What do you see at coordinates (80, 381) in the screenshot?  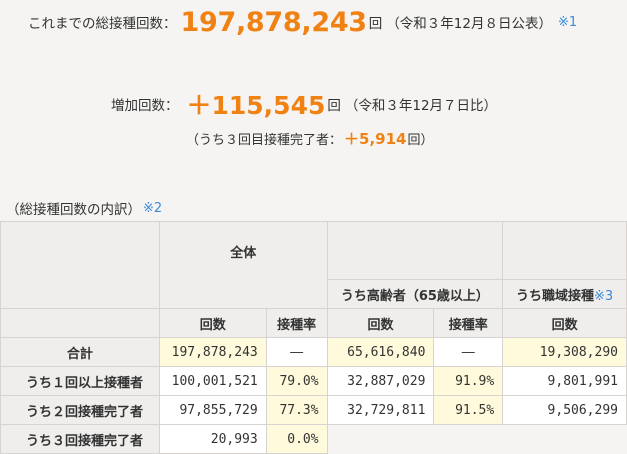 I see `row-label: うち１回以上接種者` at bounding box center [80, 381].